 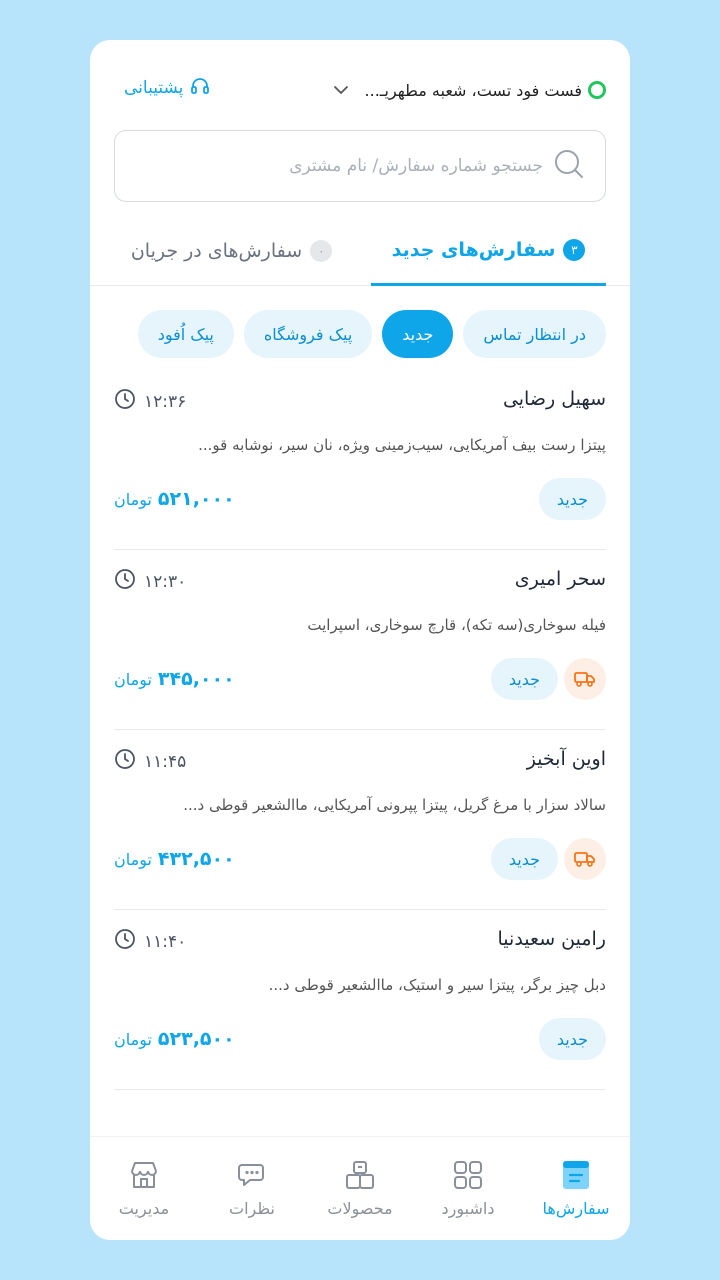 I want to click on price-amount: ۳۴۵,۰۰۰, so click(x=196, y=679).